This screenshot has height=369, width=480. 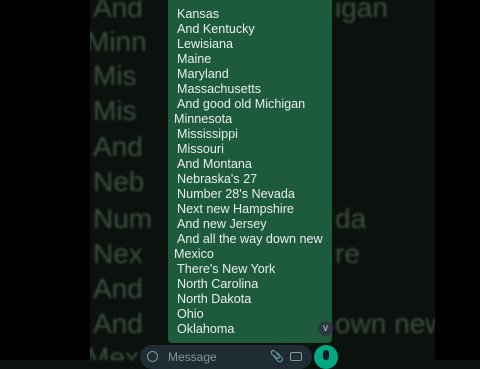 What do you see at coordinates (190, 314) in the screenshot?
I see `message-line: Ohio` at bounding box center [190, 314].